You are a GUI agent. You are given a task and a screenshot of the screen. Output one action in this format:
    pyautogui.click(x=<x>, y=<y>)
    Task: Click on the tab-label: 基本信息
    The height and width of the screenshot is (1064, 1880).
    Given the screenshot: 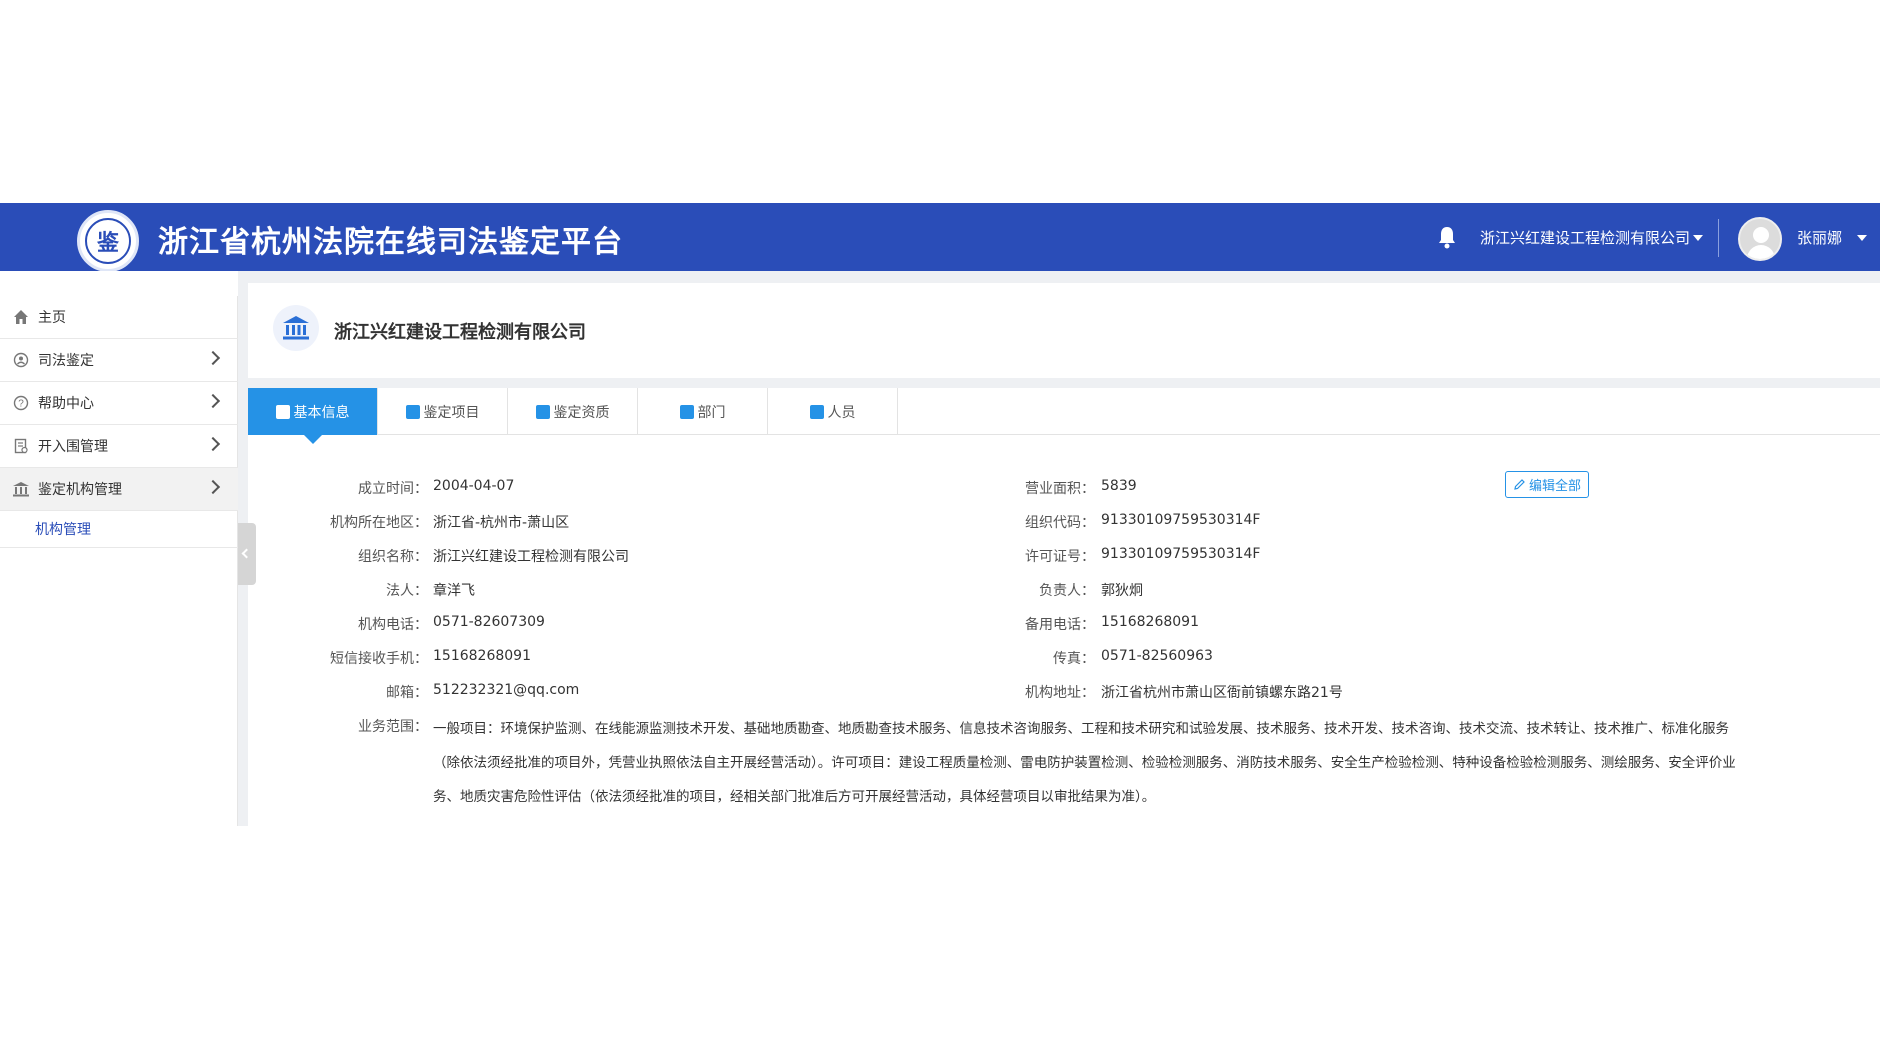 What is the action you would take?
    pyautogui.click(x=321, y=412)
    